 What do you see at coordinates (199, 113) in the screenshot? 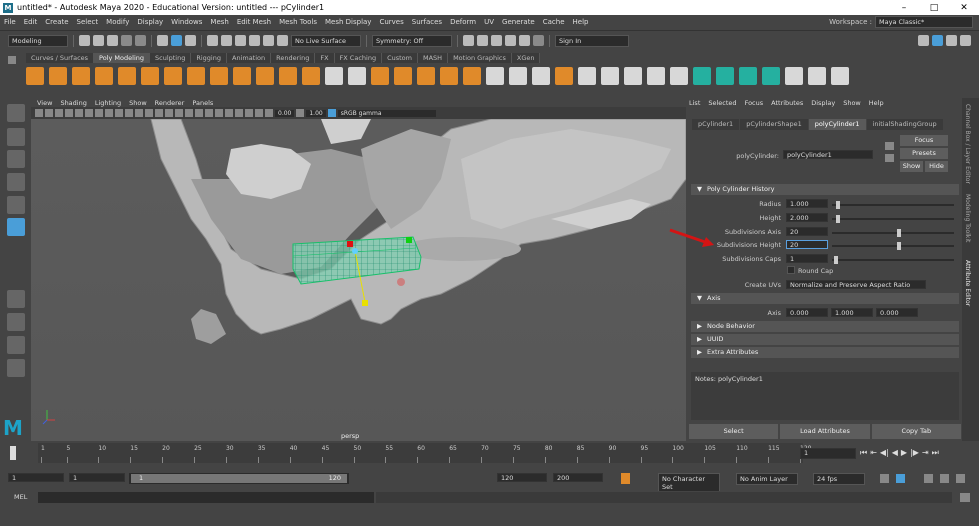
I see `ambient-occlusion-icon` at bounding box center [199, 113].